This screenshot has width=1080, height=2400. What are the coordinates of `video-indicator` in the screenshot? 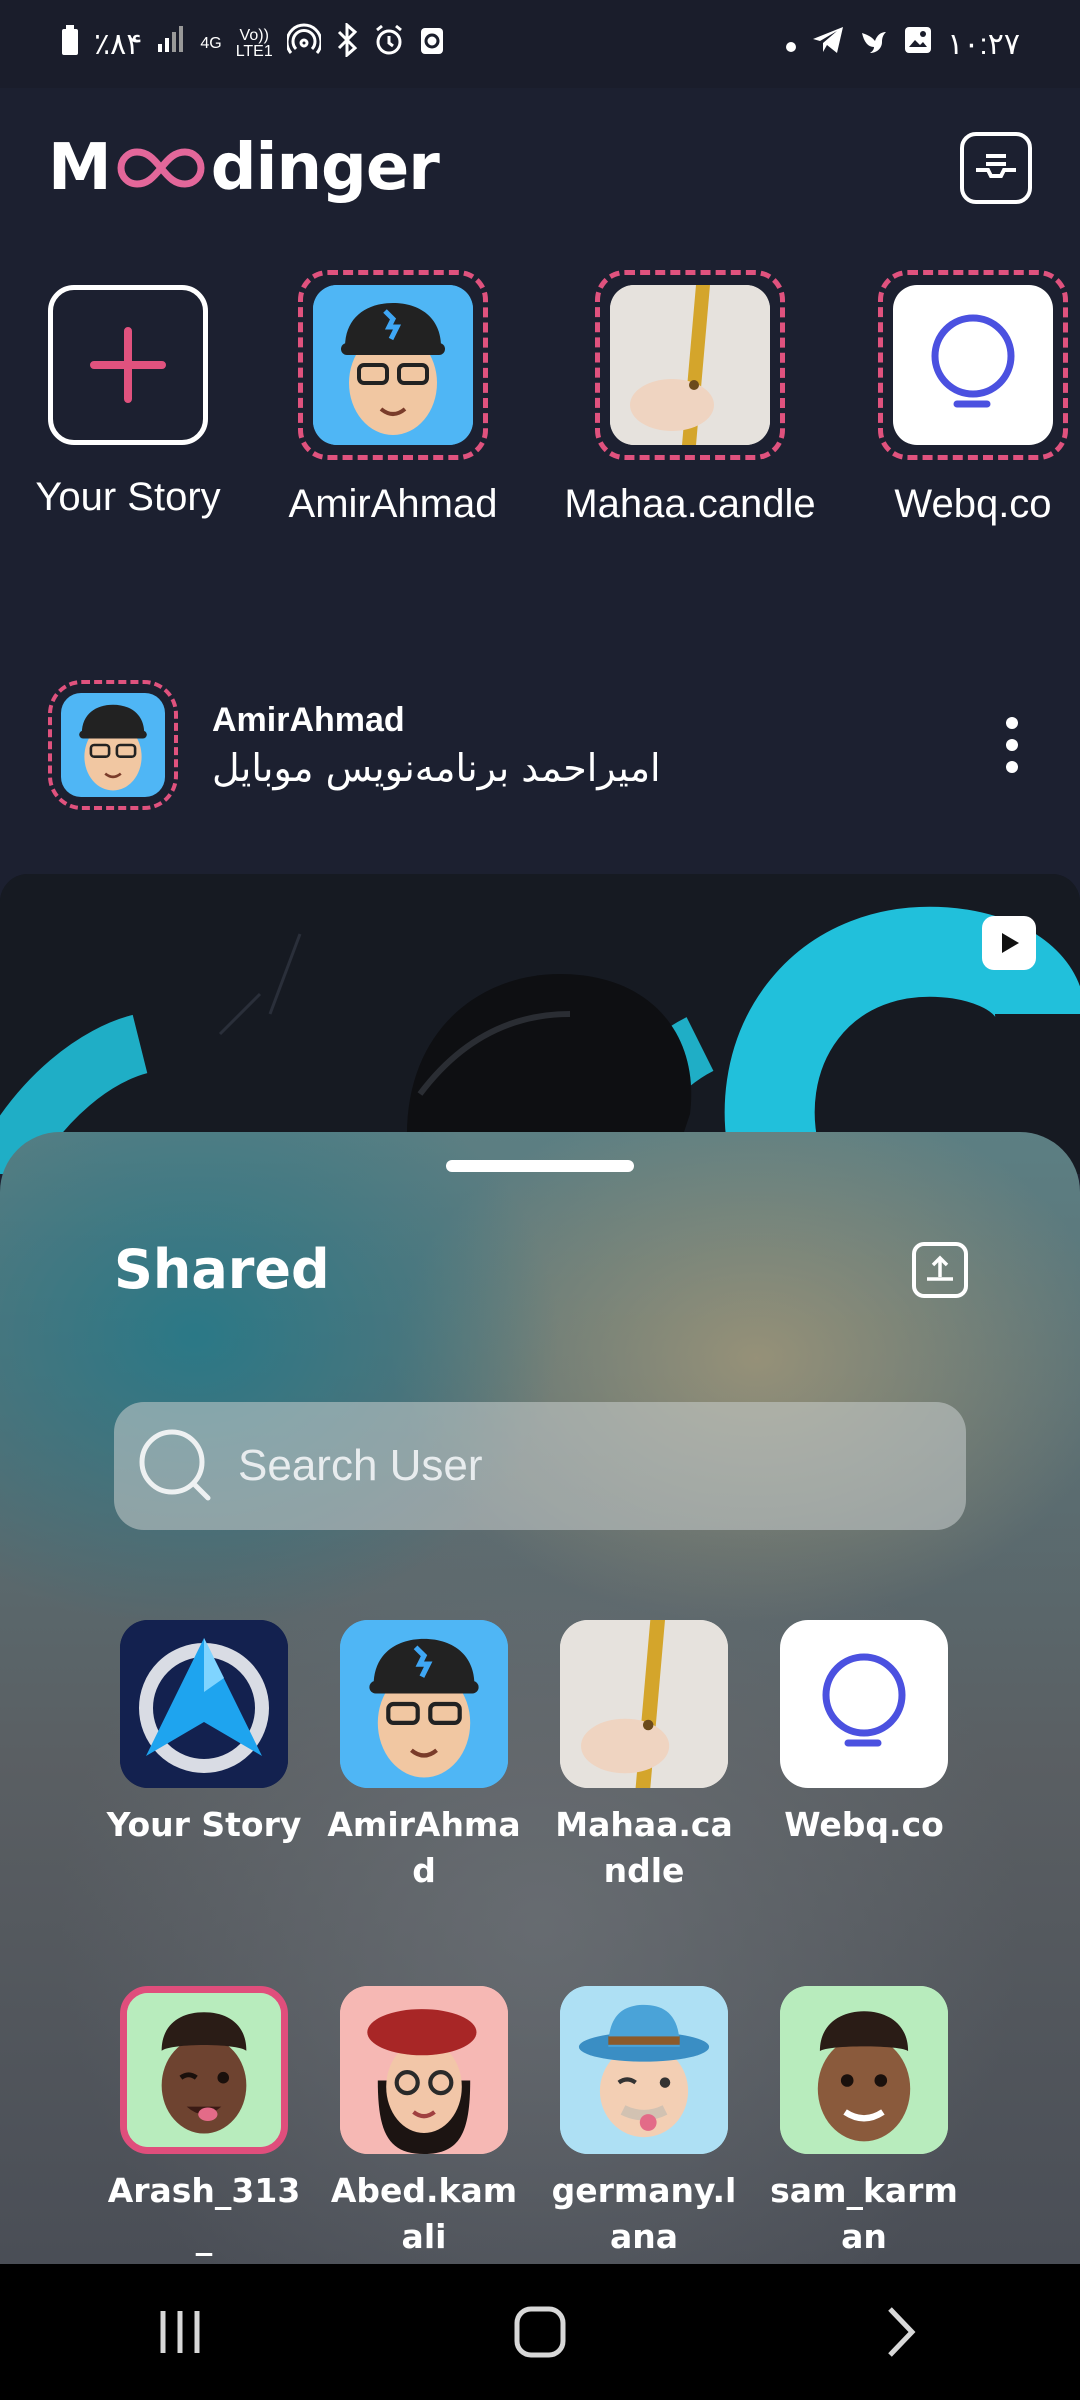 It's located at (1009, 943).